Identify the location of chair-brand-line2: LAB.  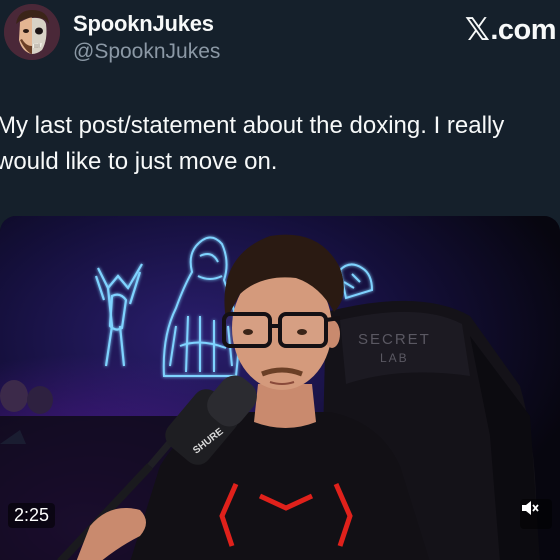
(394, 358).